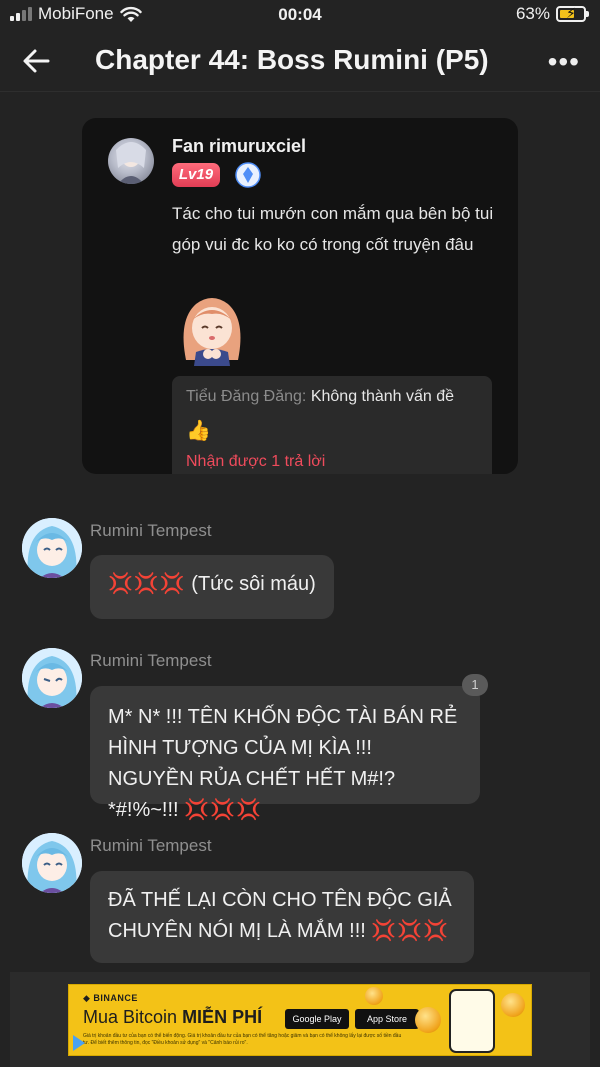  I want to click on battery-percent: 63%, so click(532, 13).